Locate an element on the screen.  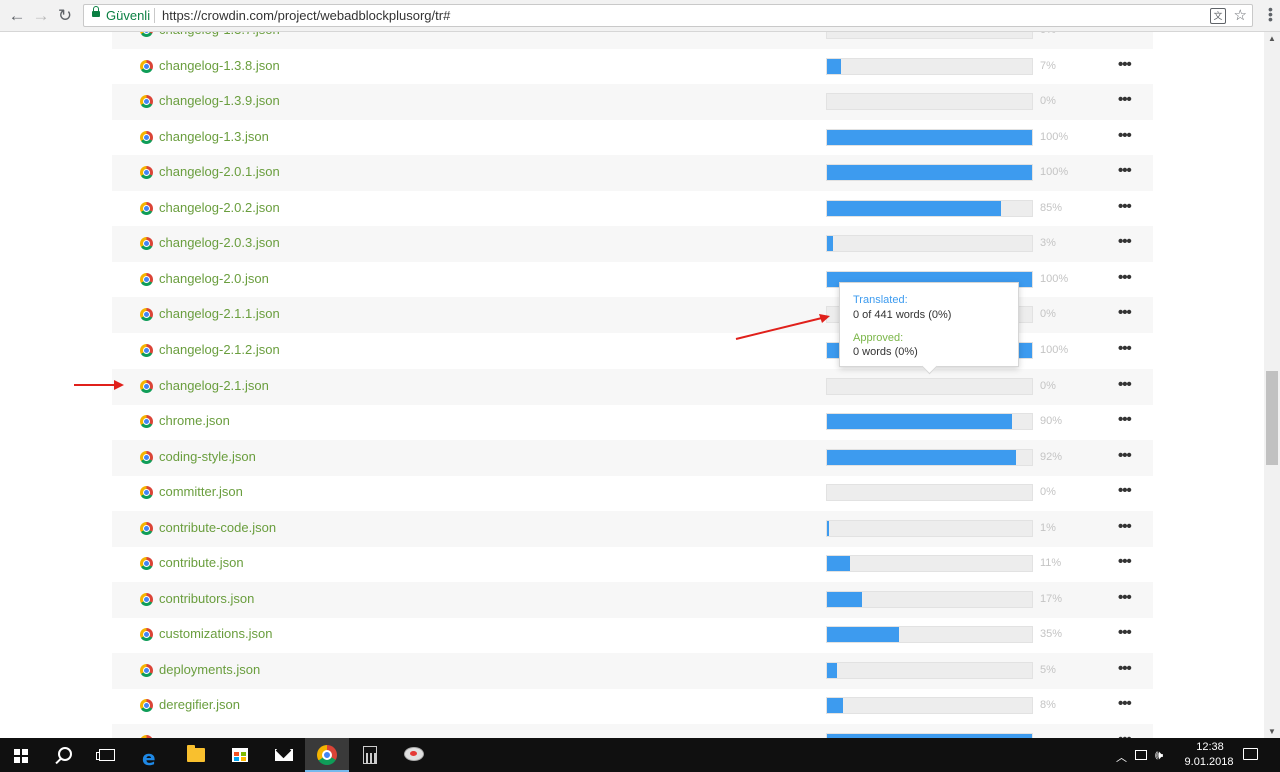
file-row: changelog-1.3.9.json 0% ••• is located at coordinates (632, 102).